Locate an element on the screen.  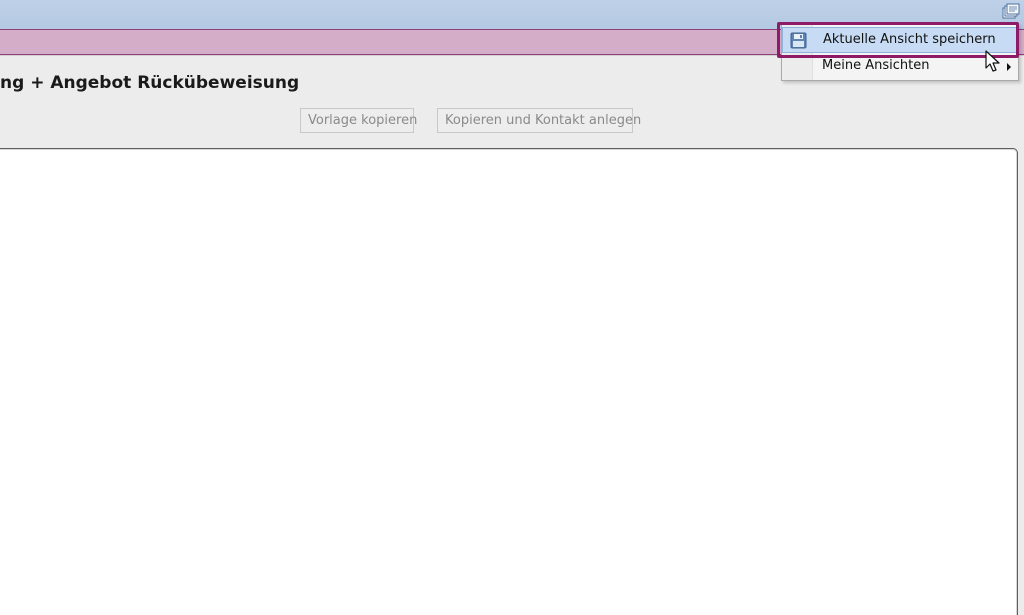
mouse-cursor-icon is located at coordinates (992, 61).